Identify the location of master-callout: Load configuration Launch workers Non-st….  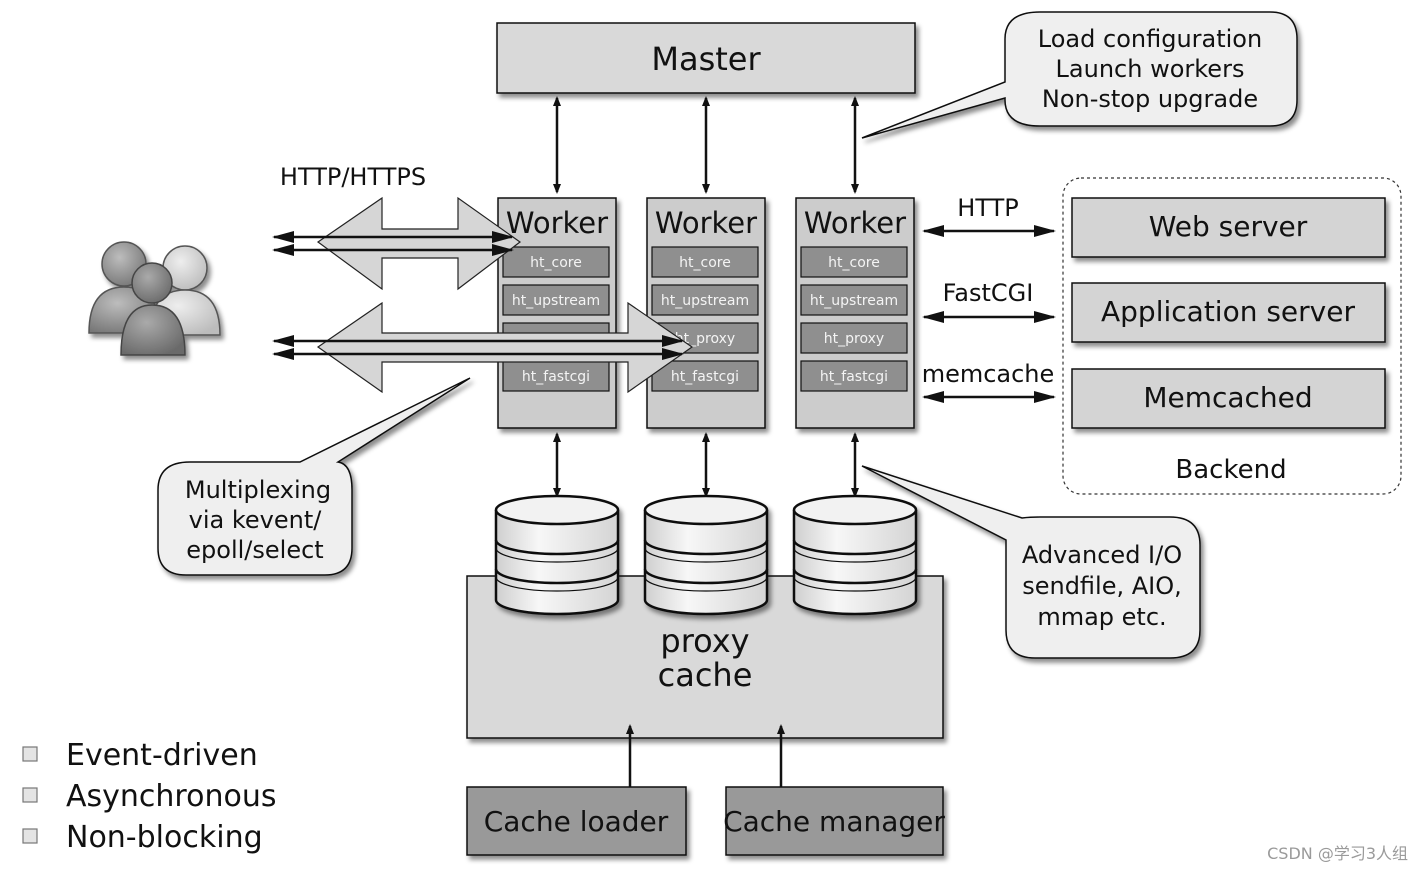
(1079, 75).